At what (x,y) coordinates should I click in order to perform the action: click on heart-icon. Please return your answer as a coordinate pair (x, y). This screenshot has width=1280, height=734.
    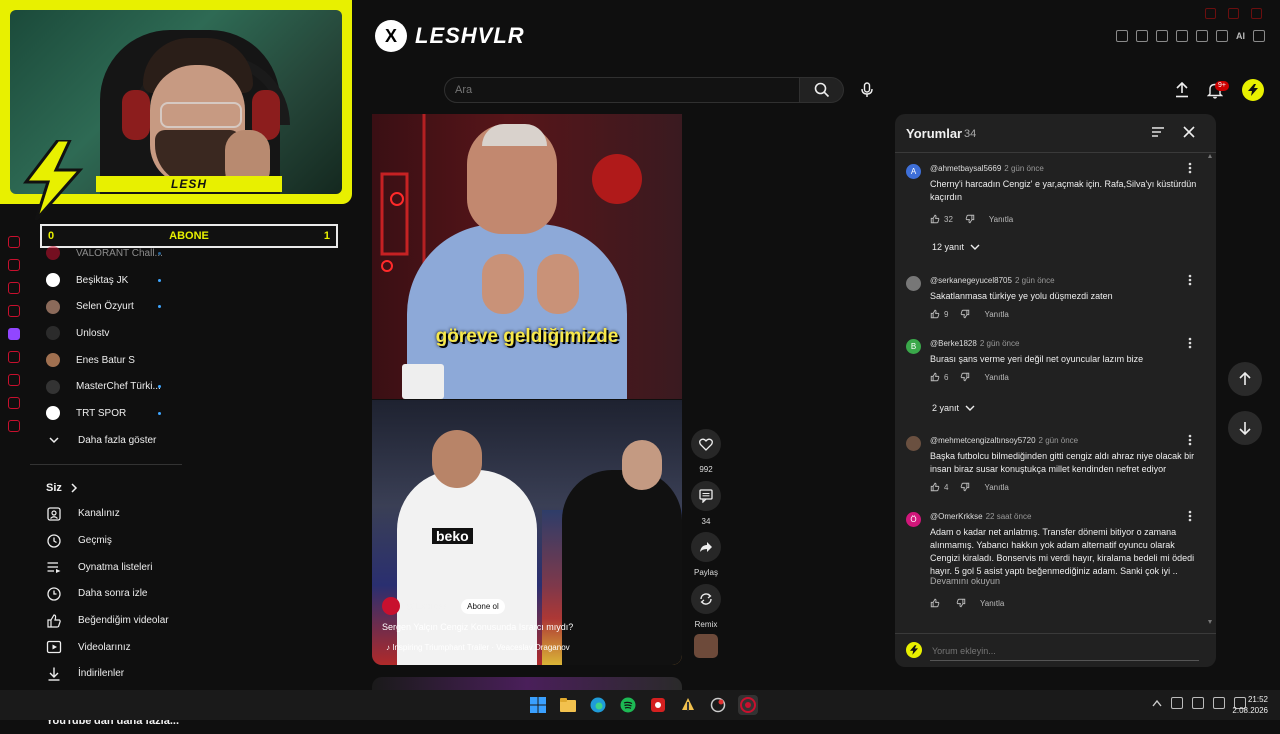
    Looking at the image, I should click on (1202, 36).